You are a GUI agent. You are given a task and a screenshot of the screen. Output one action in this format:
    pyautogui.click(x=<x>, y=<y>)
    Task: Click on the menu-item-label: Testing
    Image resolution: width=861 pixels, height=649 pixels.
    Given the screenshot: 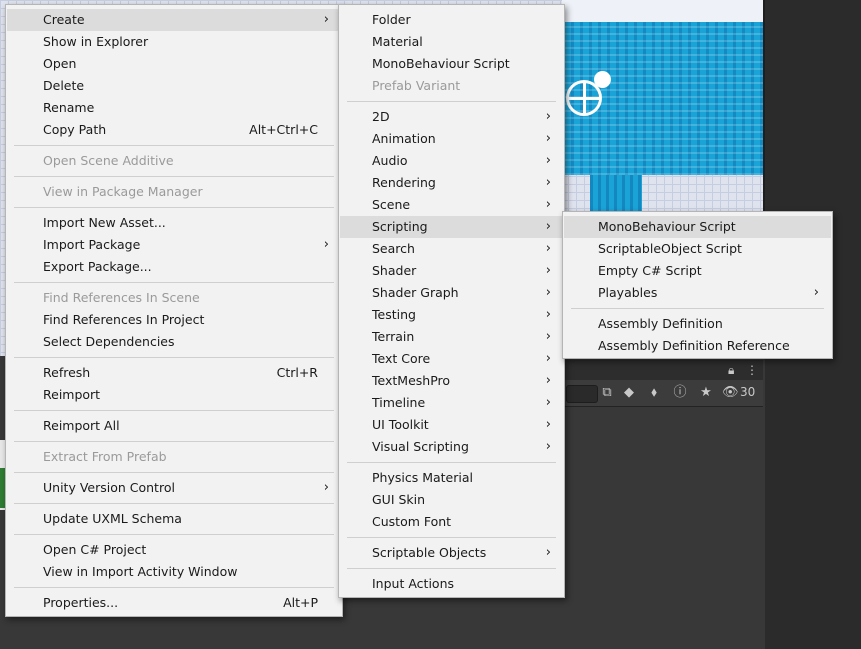 What is the action you would take?
    pyautogui.click(x=394, y=314)
    